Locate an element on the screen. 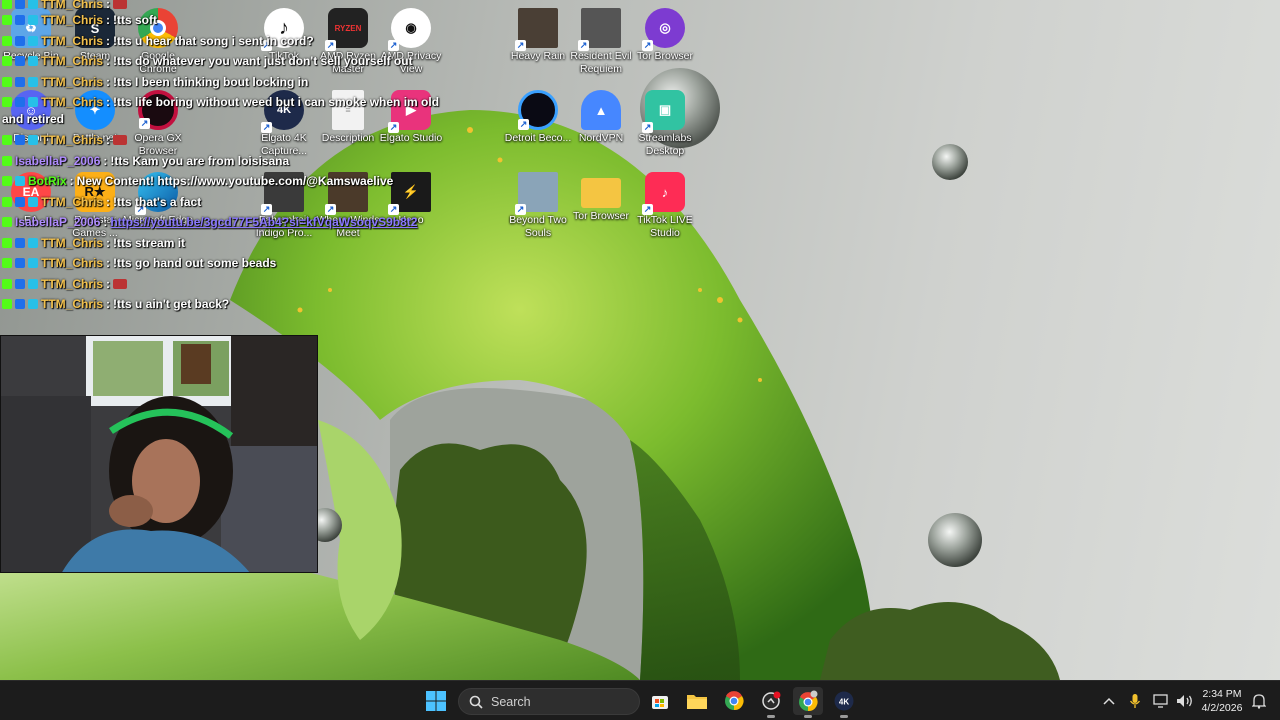 This screenshot has width=1280, height=720. bell-icon is located at coordinates (1259, 701).